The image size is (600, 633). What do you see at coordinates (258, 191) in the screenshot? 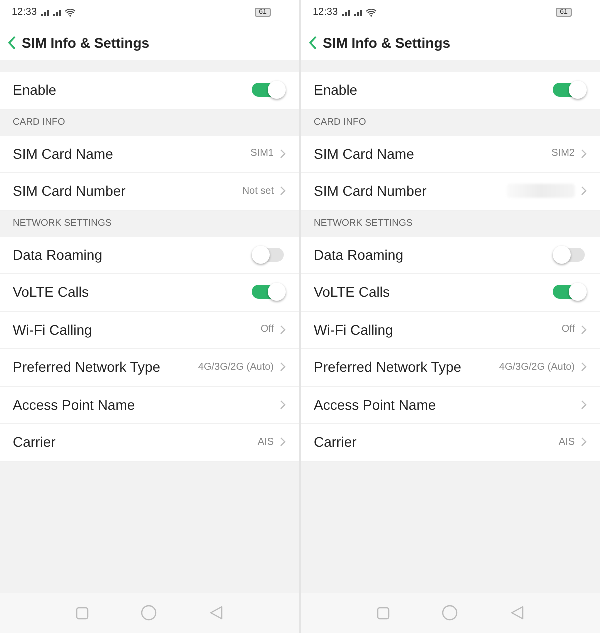
I see `setting-value: Not set` at bounding box center [258, 191].